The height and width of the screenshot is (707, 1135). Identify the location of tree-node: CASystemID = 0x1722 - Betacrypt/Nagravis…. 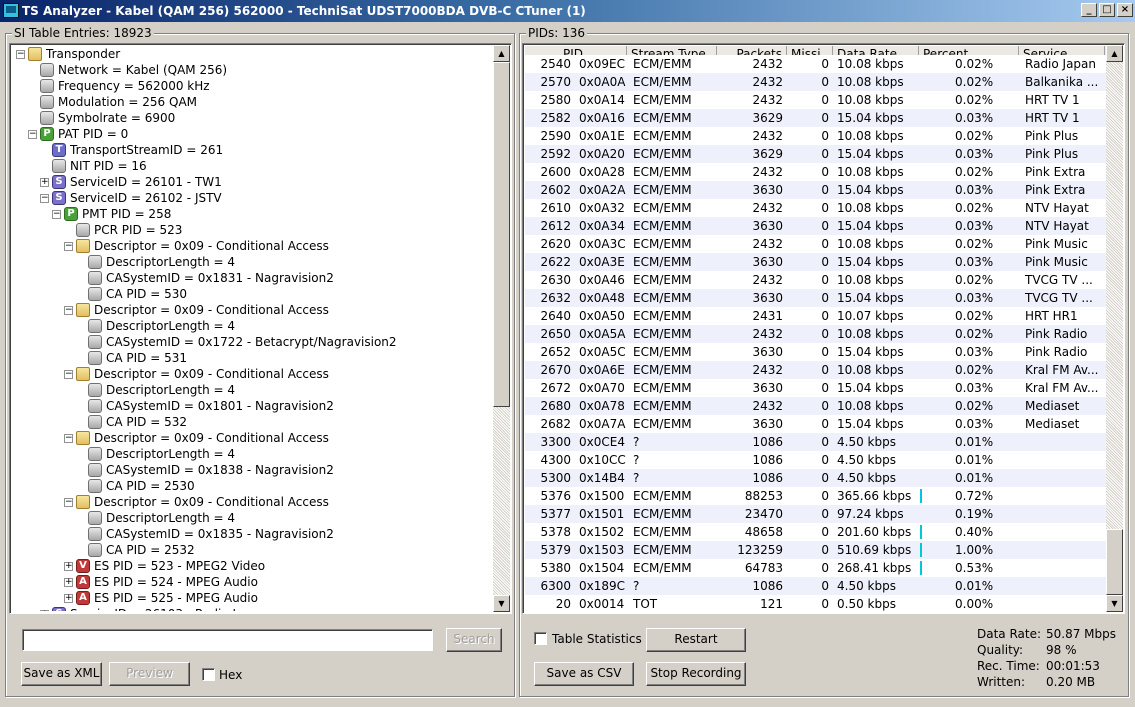
(252, 342).